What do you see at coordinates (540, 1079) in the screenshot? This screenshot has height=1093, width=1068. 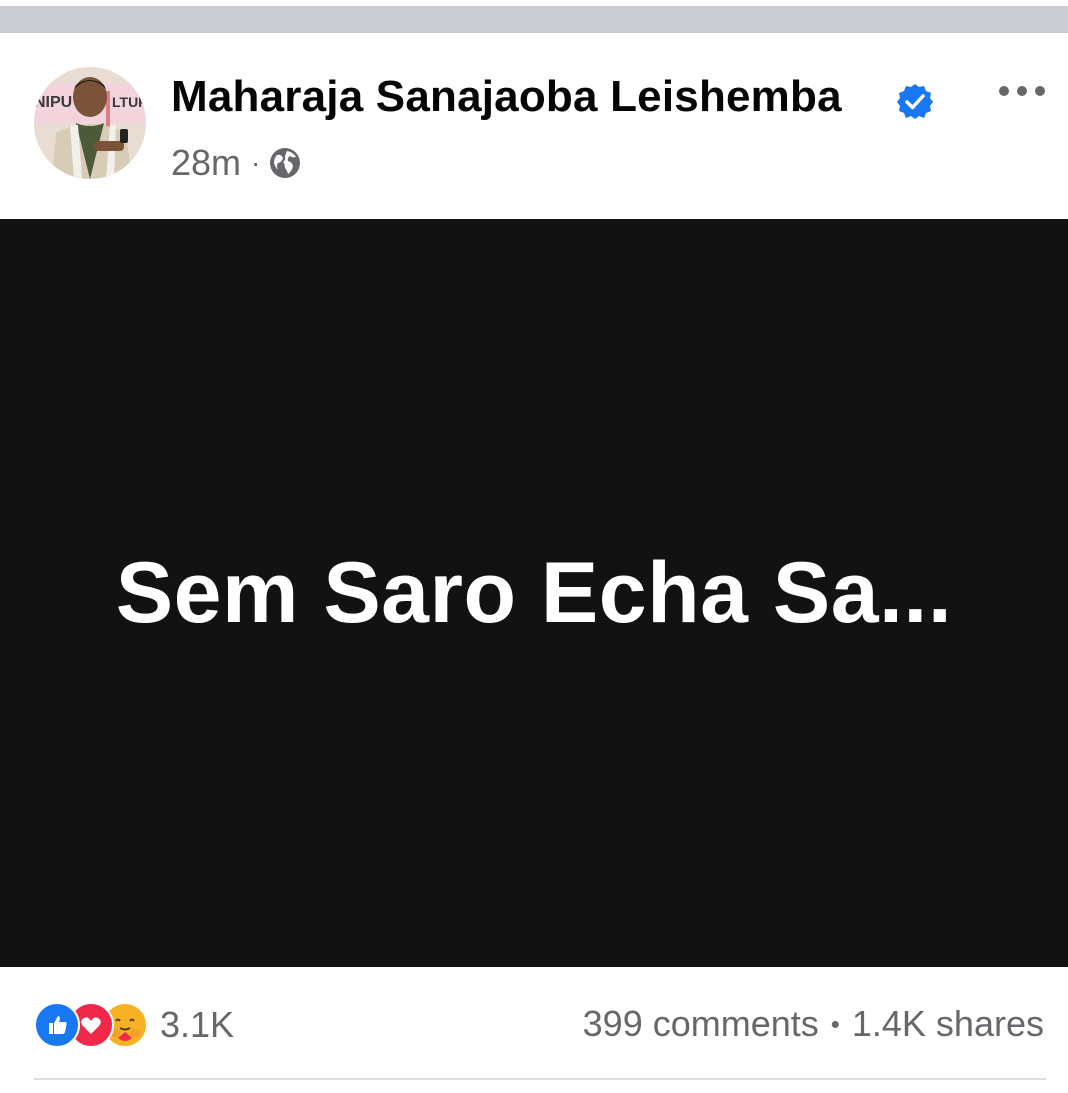 I see `footer-divider` at bounding box center [540, 1079].